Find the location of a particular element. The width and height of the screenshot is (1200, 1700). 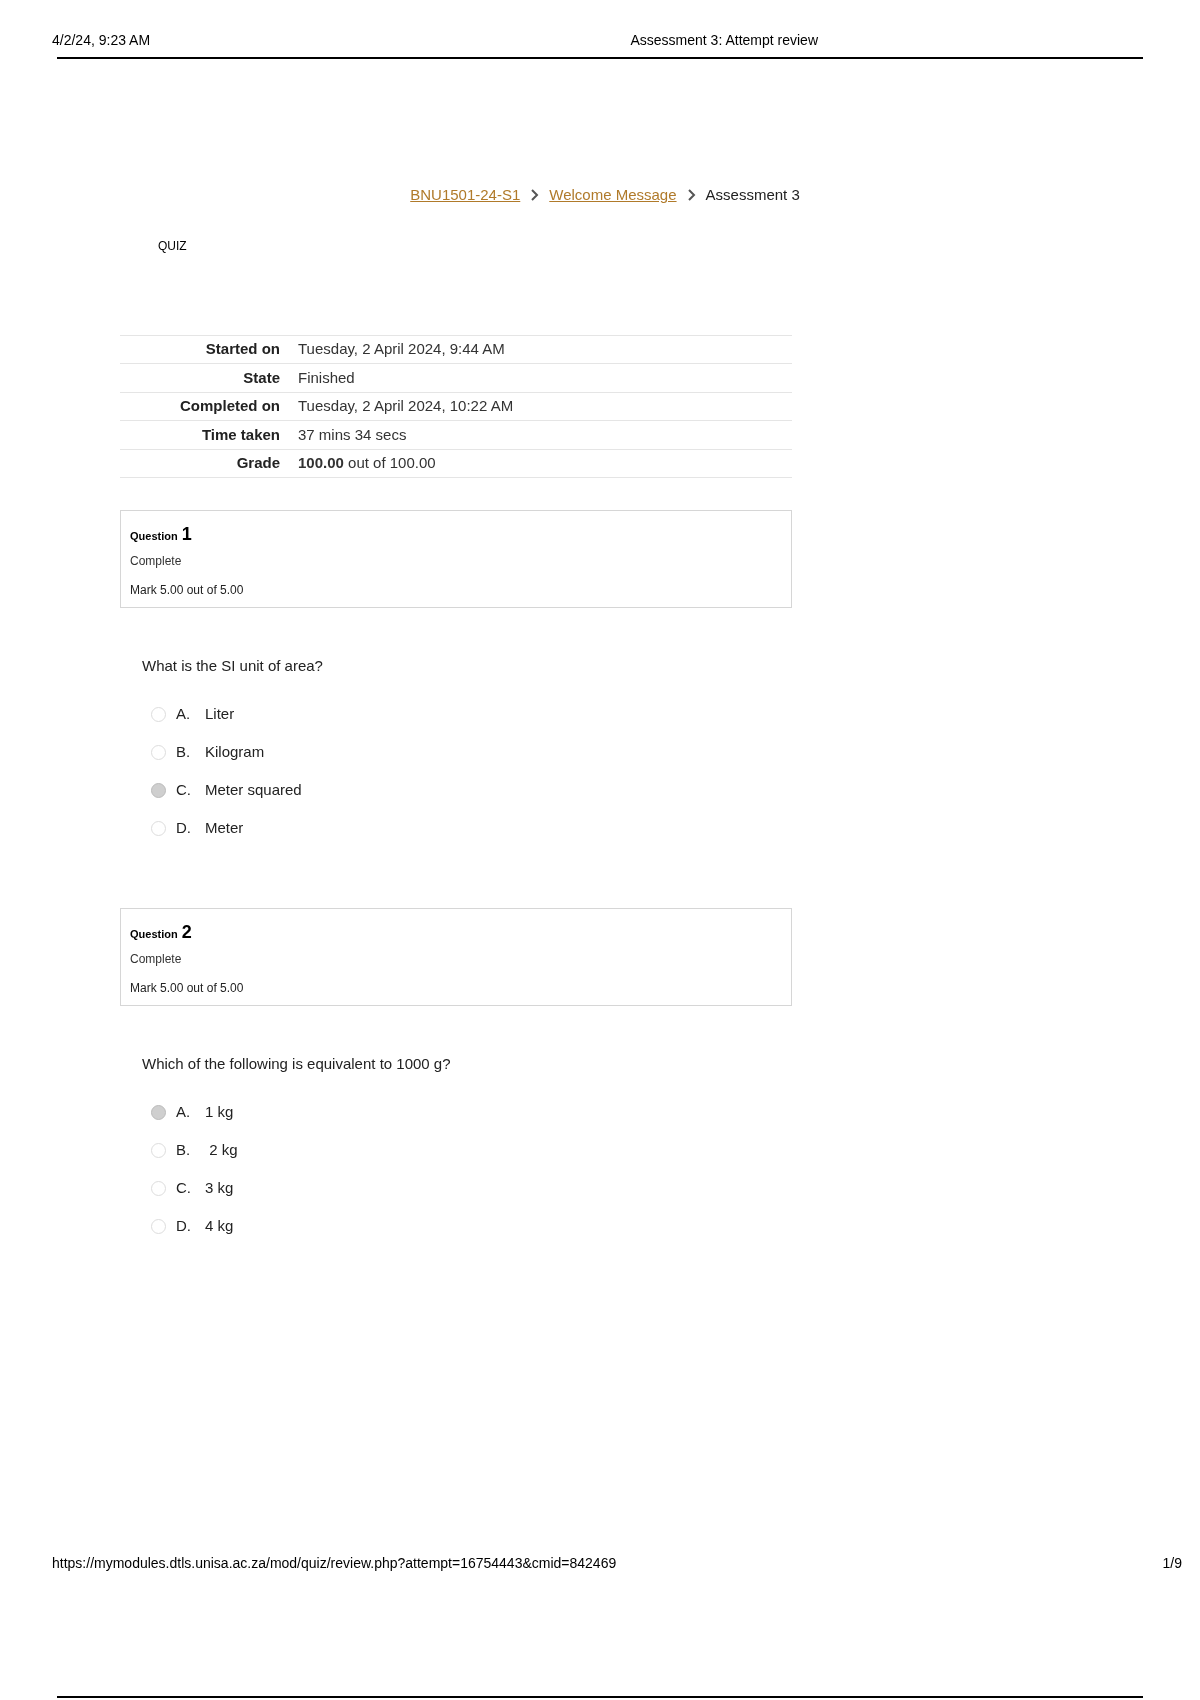

summary-value: Tuesday, 2 April 2024, 9:44 AM is located at coordinates (401, 349).